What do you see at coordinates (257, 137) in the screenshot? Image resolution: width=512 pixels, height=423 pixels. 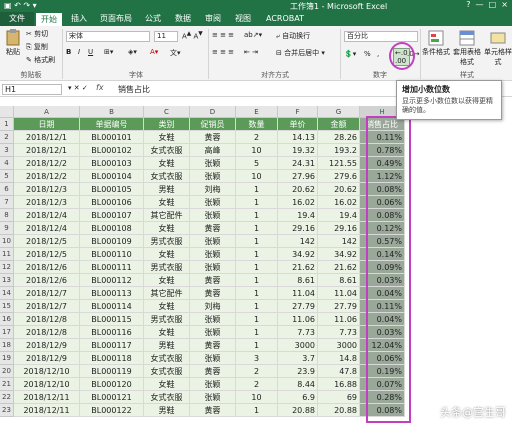 I see `table-cell: 2` at bounding box center [257, 137].